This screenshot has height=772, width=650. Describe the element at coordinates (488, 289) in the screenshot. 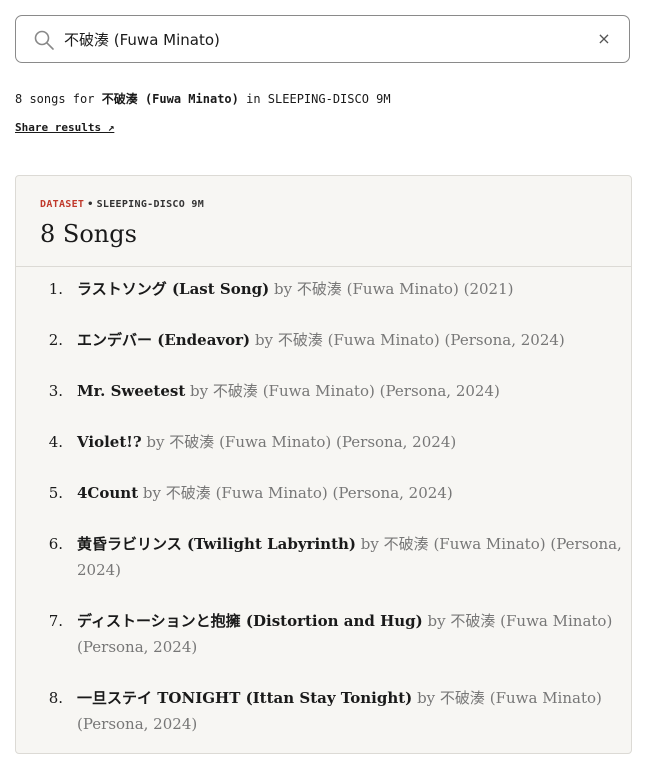

I see `song-release-info: (2021)` at that location.